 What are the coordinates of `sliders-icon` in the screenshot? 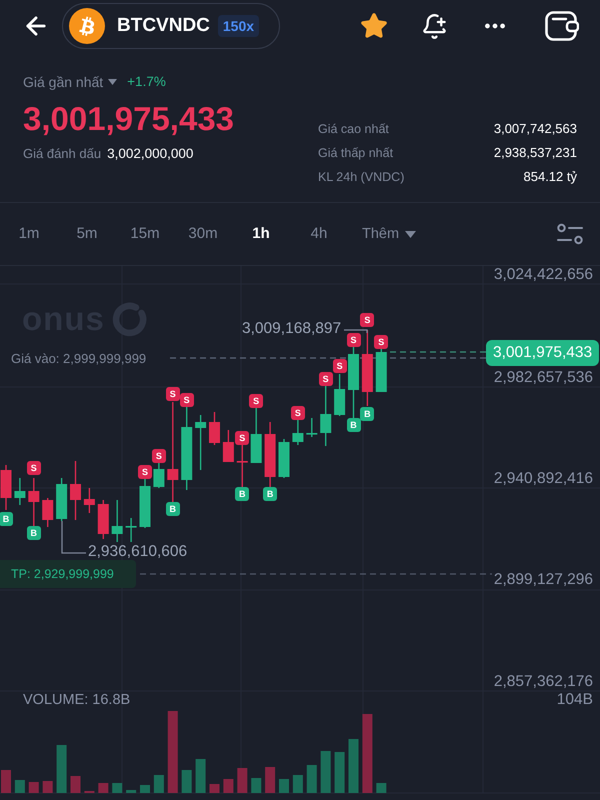 It's located at (570, 234).